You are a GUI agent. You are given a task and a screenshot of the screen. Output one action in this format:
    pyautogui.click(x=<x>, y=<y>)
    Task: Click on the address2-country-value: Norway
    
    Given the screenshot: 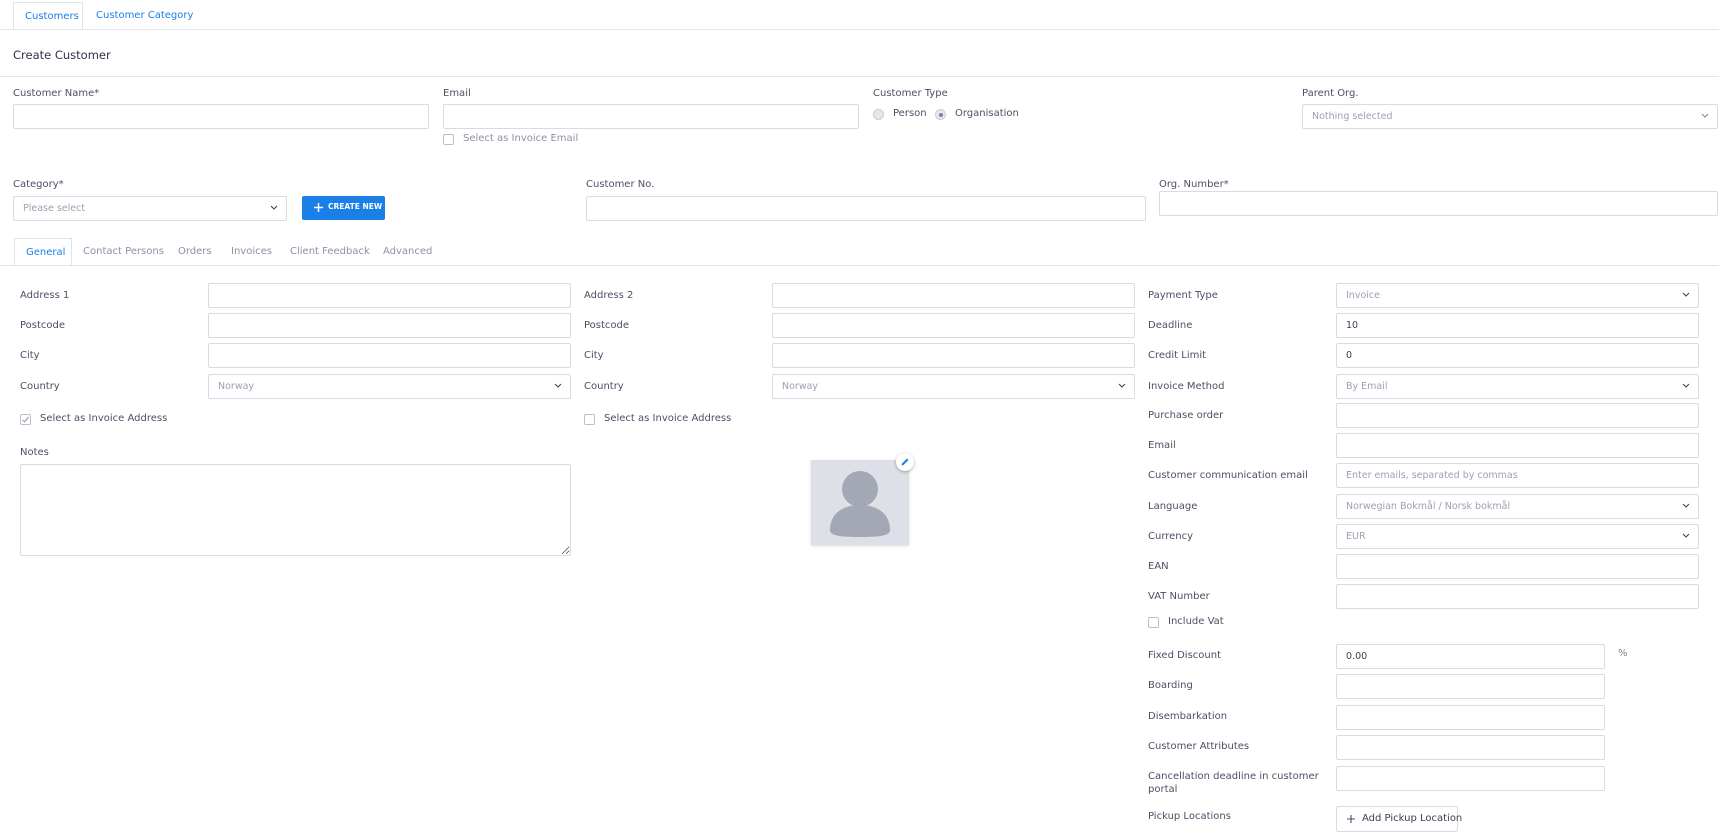 What is the action you would take?
    pyautogui.click(x=800, y=386)
    